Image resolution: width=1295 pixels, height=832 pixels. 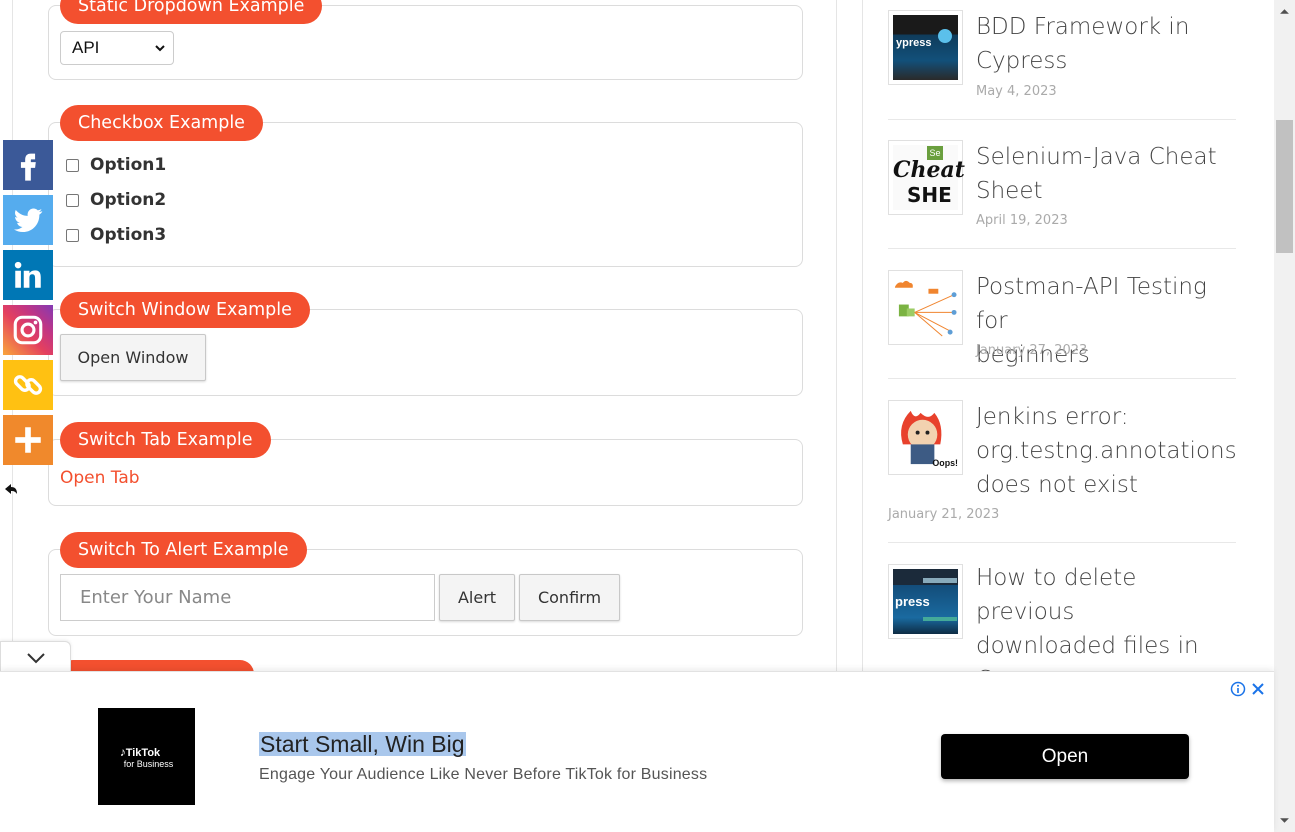 I want to click on post-thumbnail: Oops!, so click(x=925, y=437).